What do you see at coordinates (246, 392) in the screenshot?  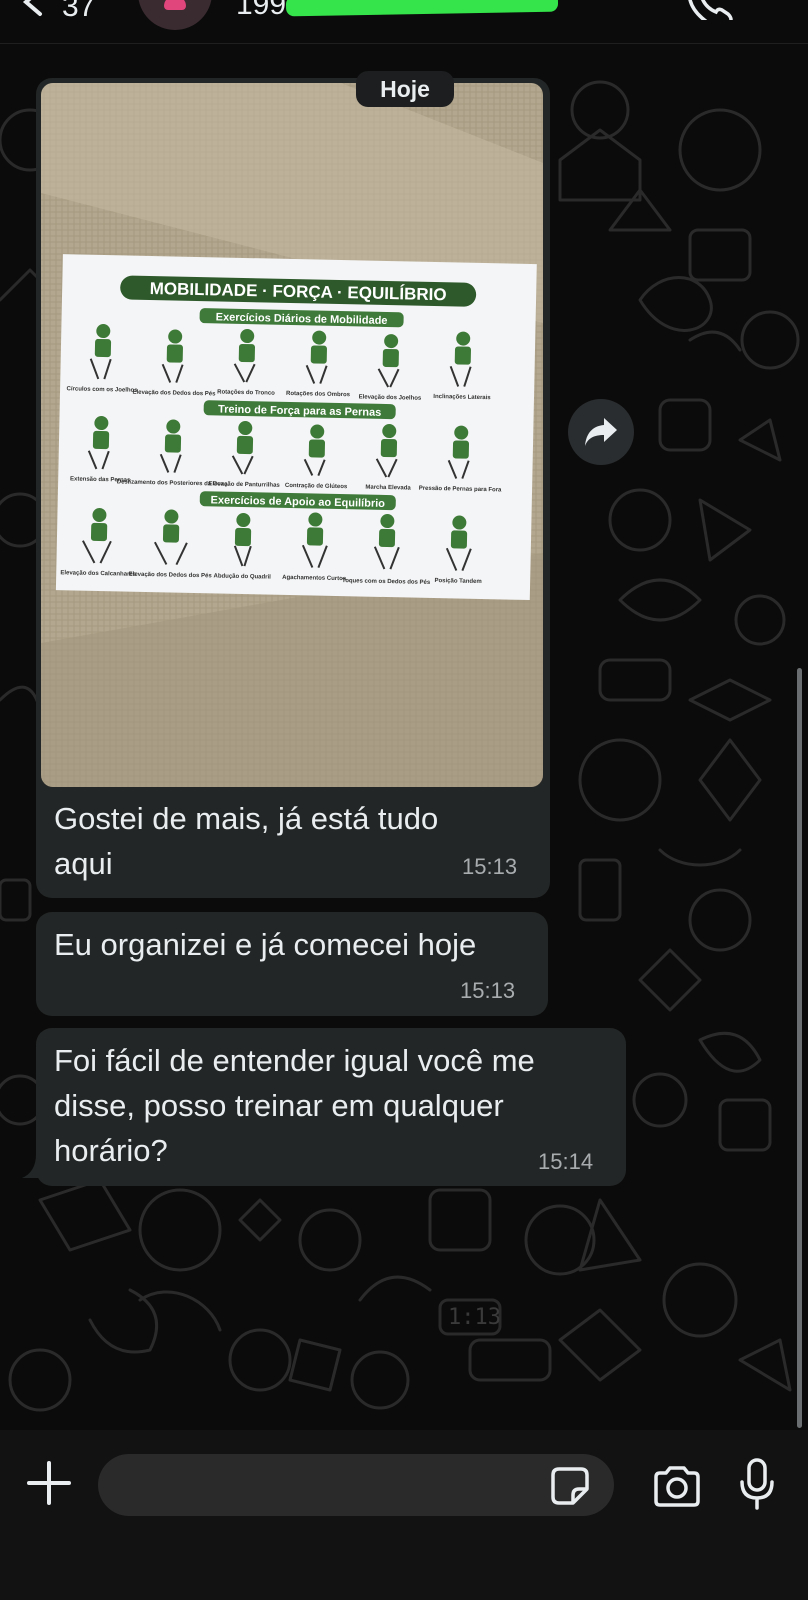 I see `caption-1-3: Rotações do Tronco` at bounding box center [246, 392].